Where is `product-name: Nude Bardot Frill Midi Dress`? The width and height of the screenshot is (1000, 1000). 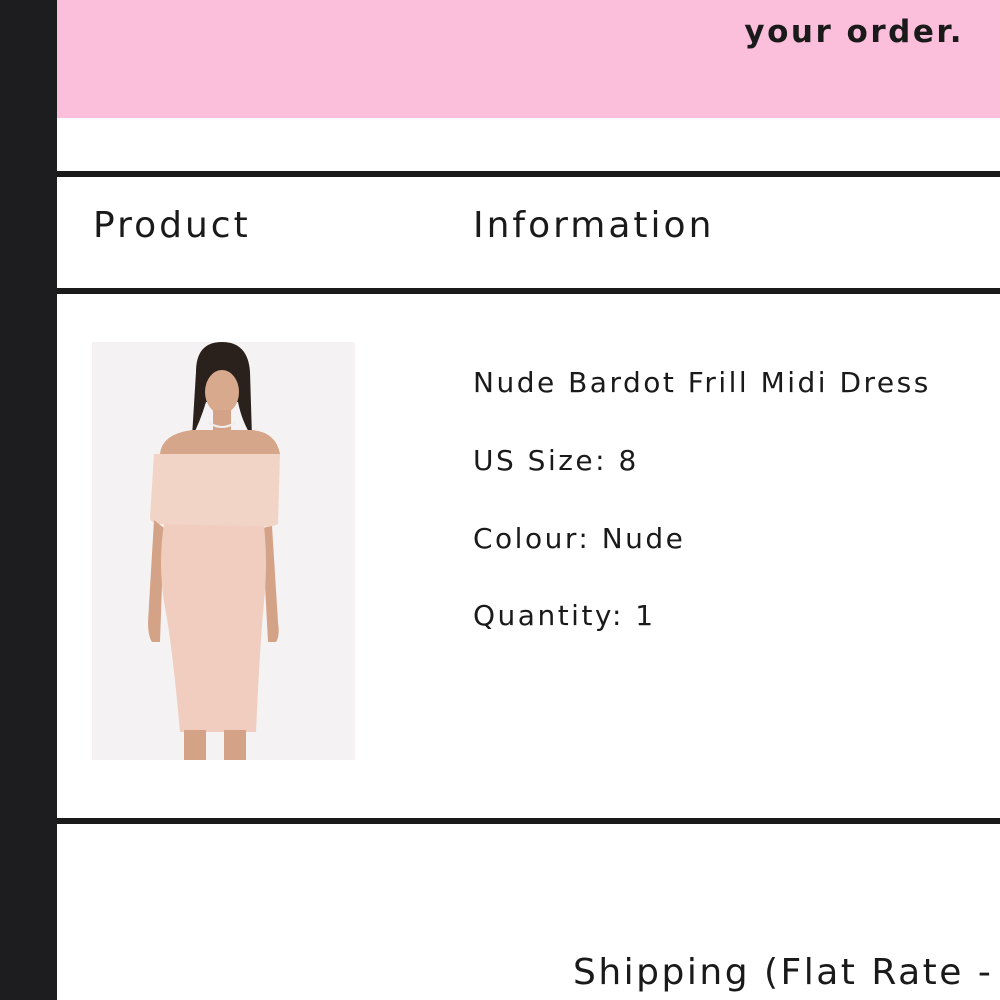 product-name: Nude Bardot Frill Midi Dress is located at coordinates (702, 382).